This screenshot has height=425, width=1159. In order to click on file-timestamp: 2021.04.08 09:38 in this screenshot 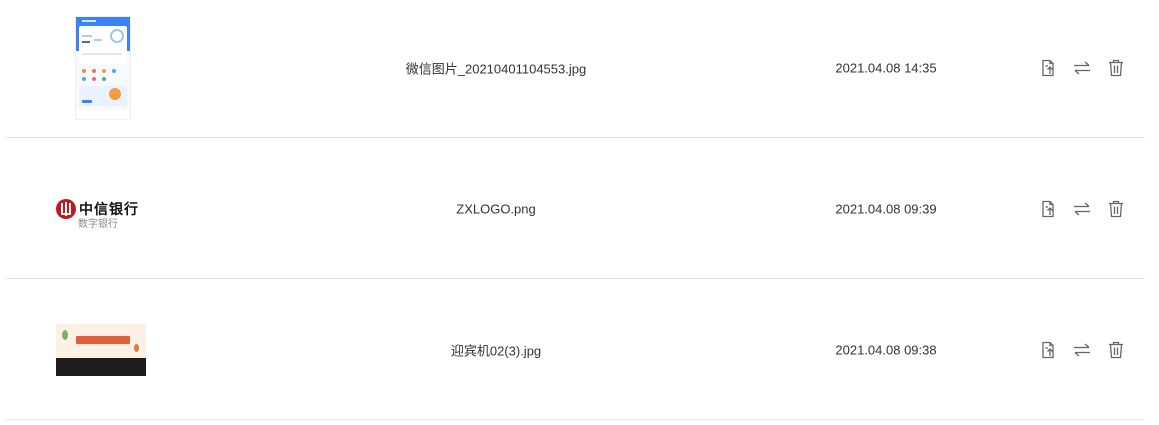, I will do `click(886, 349)`.